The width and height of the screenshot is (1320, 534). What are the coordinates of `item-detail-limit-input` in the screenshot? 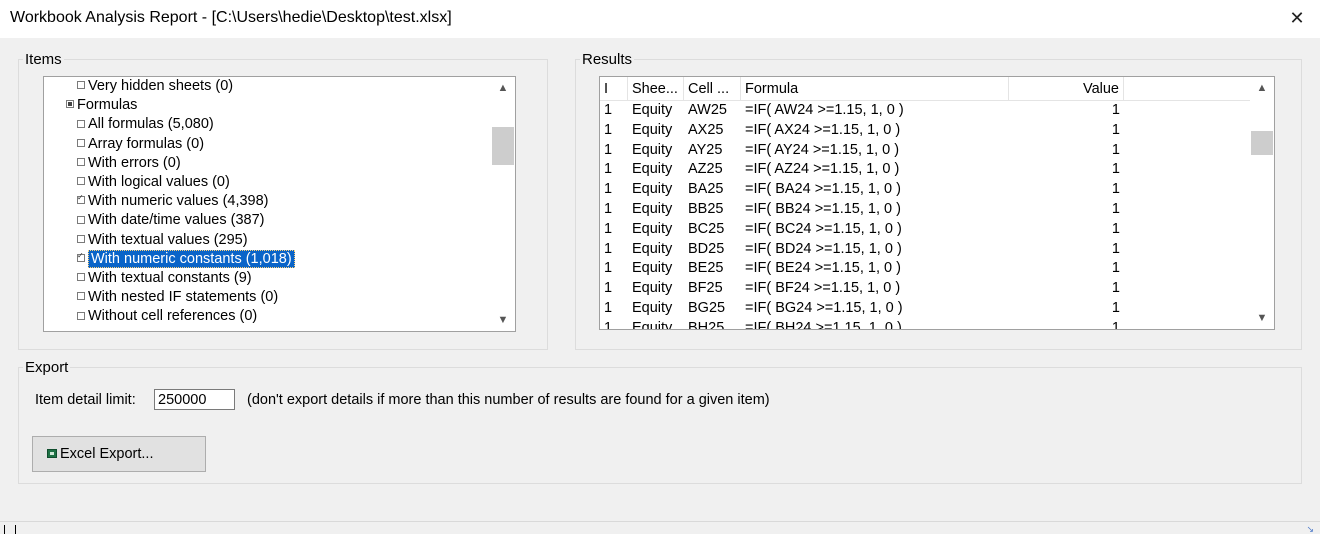 It's located at (194, 399).